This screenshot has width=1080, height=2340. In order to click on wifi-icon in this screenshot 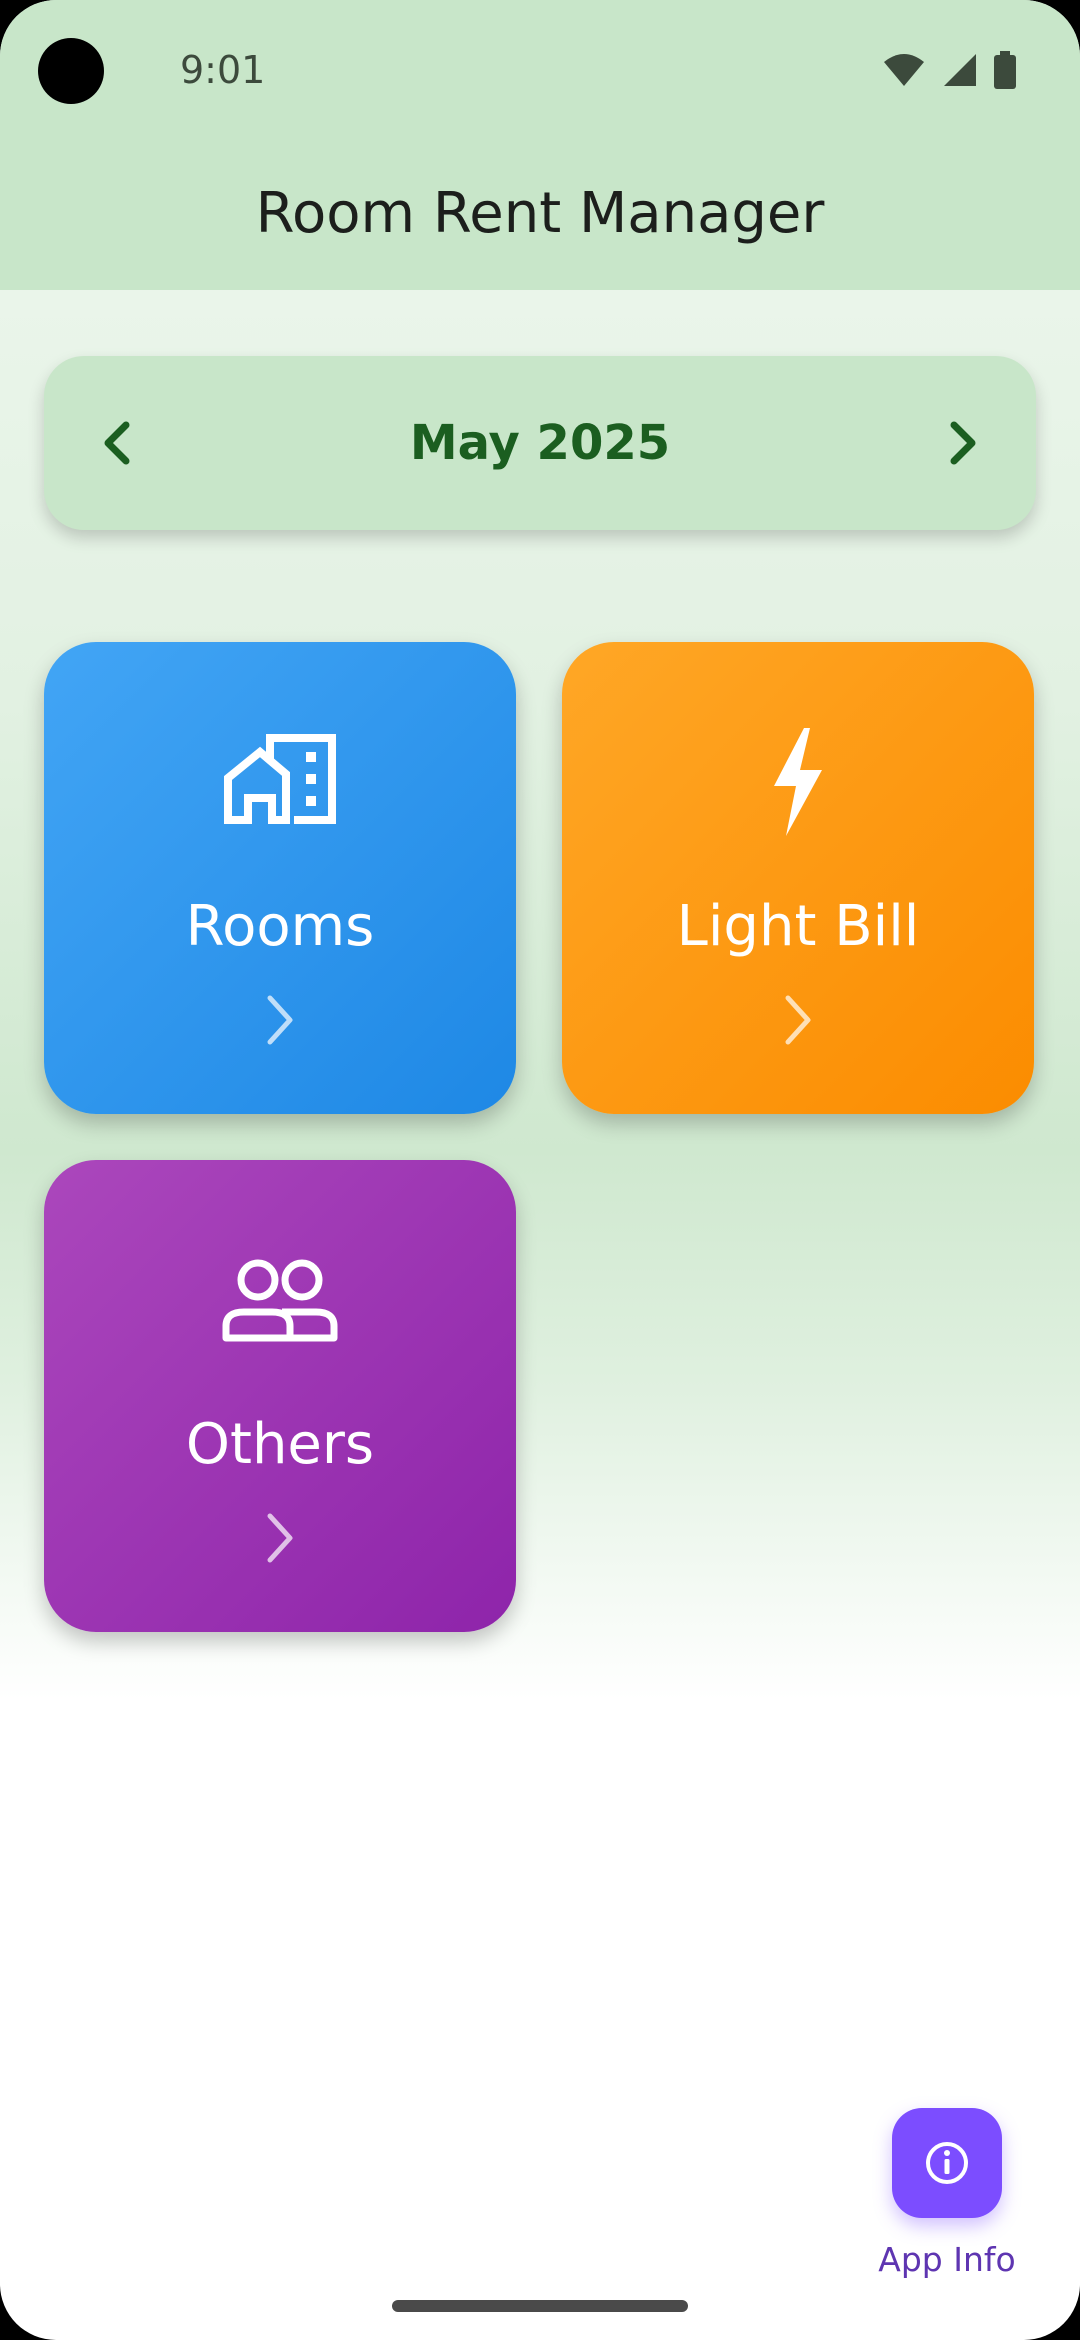, I will do `click(904, 70)`.